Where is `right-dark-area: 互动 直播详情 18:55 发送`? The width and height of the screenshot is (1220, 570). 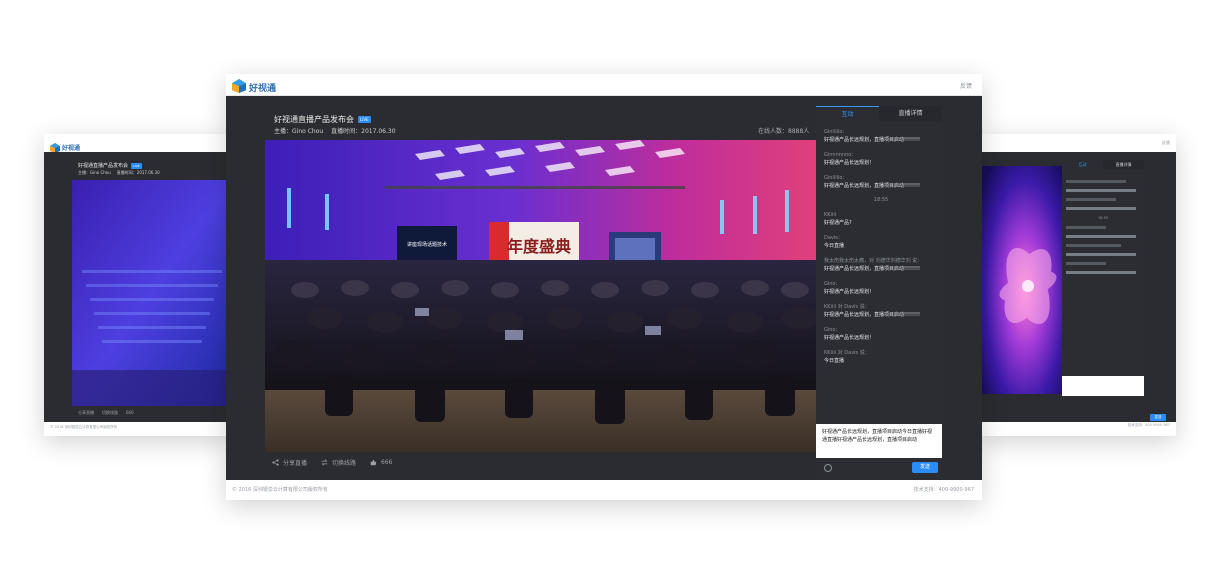 right-dark-area: 互动 直播详情 18:55 发送 is located at coordinates (1078, 287).